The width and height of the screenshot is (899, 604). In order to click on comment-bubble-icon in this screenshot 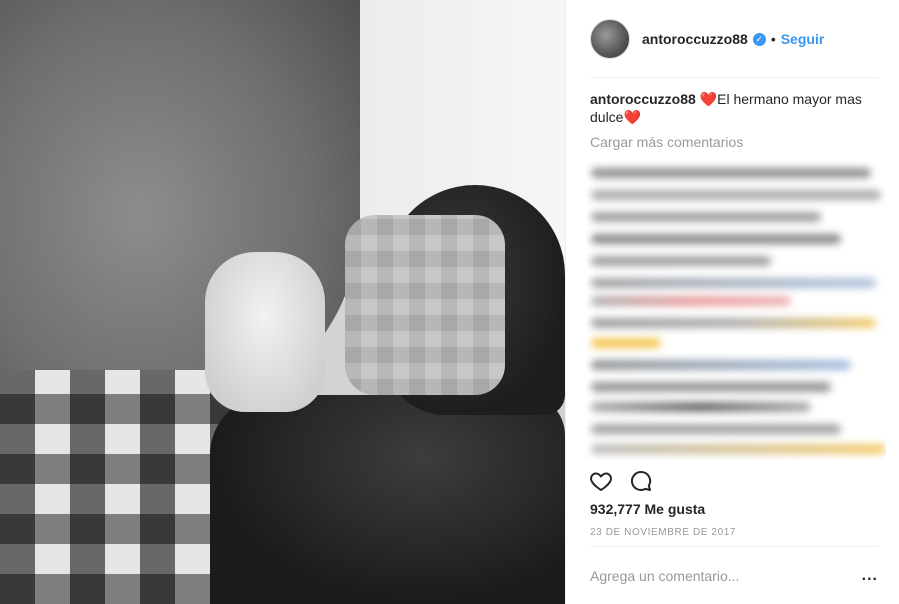, I will do `click(641, 480)`.